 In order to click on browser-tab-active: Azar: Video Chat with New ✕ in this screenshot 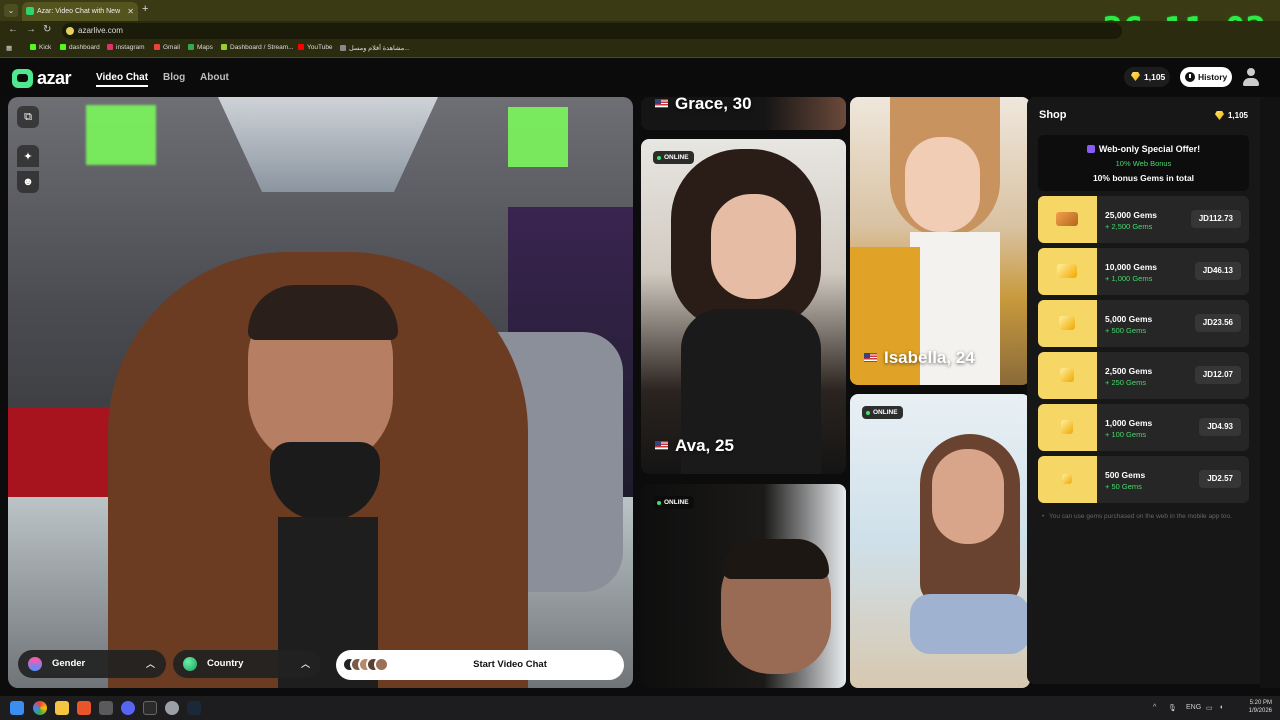, I will do `click(80, 11)`.